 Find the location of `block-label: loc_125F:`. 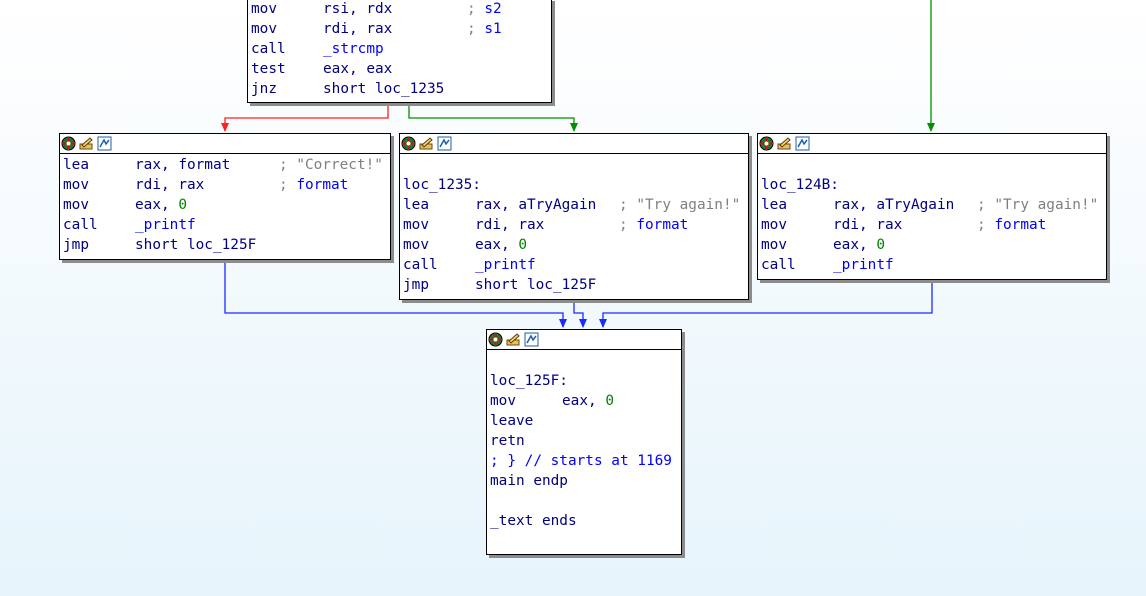

block-label: loc_125F: is located at coordinates (584, 381).